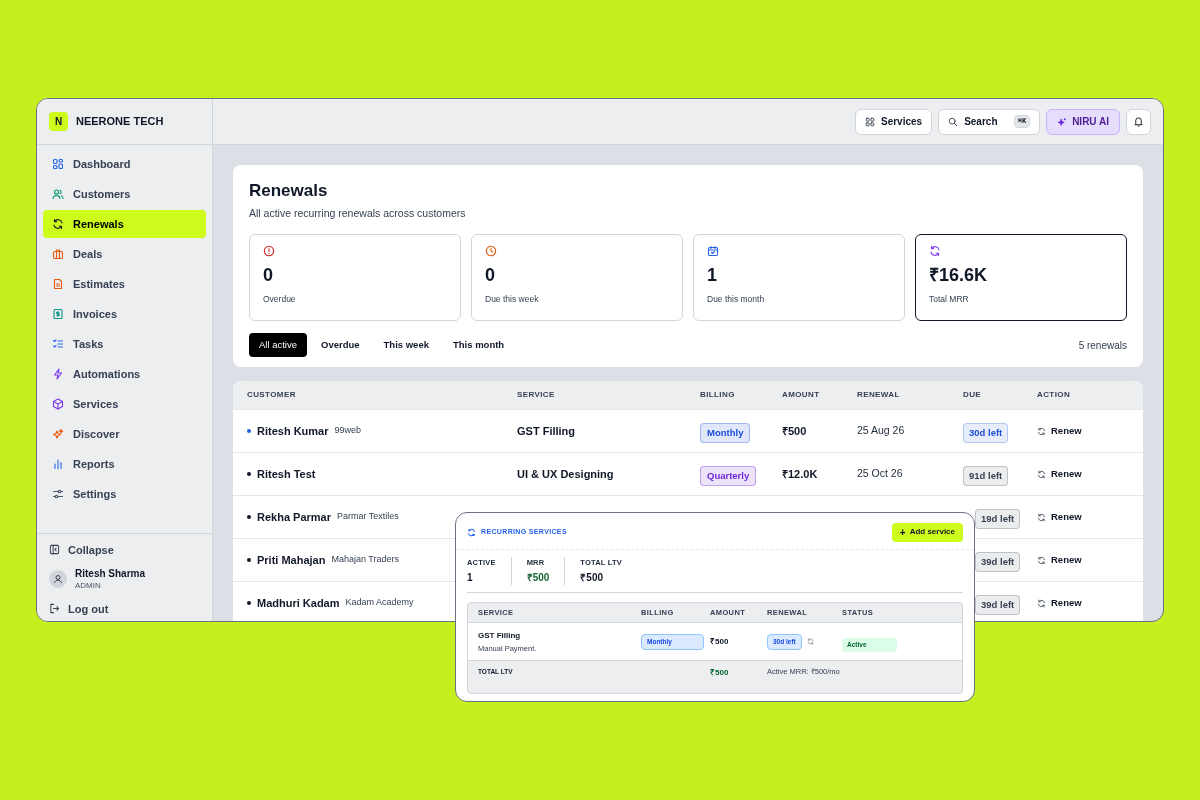 The image size is (1200, 800). Describe the element at coordinates (986, 476) in the screenshot. I see `due-tag: 91d left` at that location.